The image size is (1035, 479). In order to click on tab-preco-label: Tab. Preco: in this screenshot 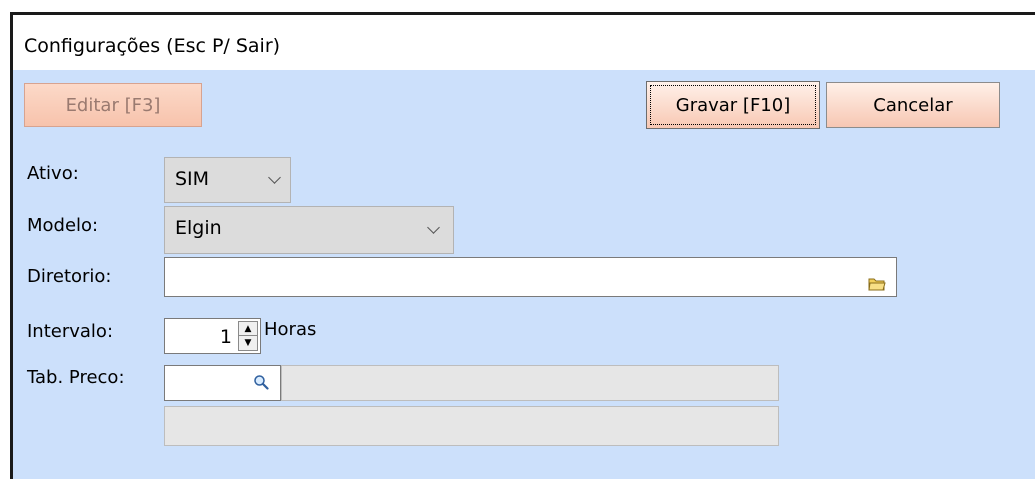, I will do `click(76, 377)`.